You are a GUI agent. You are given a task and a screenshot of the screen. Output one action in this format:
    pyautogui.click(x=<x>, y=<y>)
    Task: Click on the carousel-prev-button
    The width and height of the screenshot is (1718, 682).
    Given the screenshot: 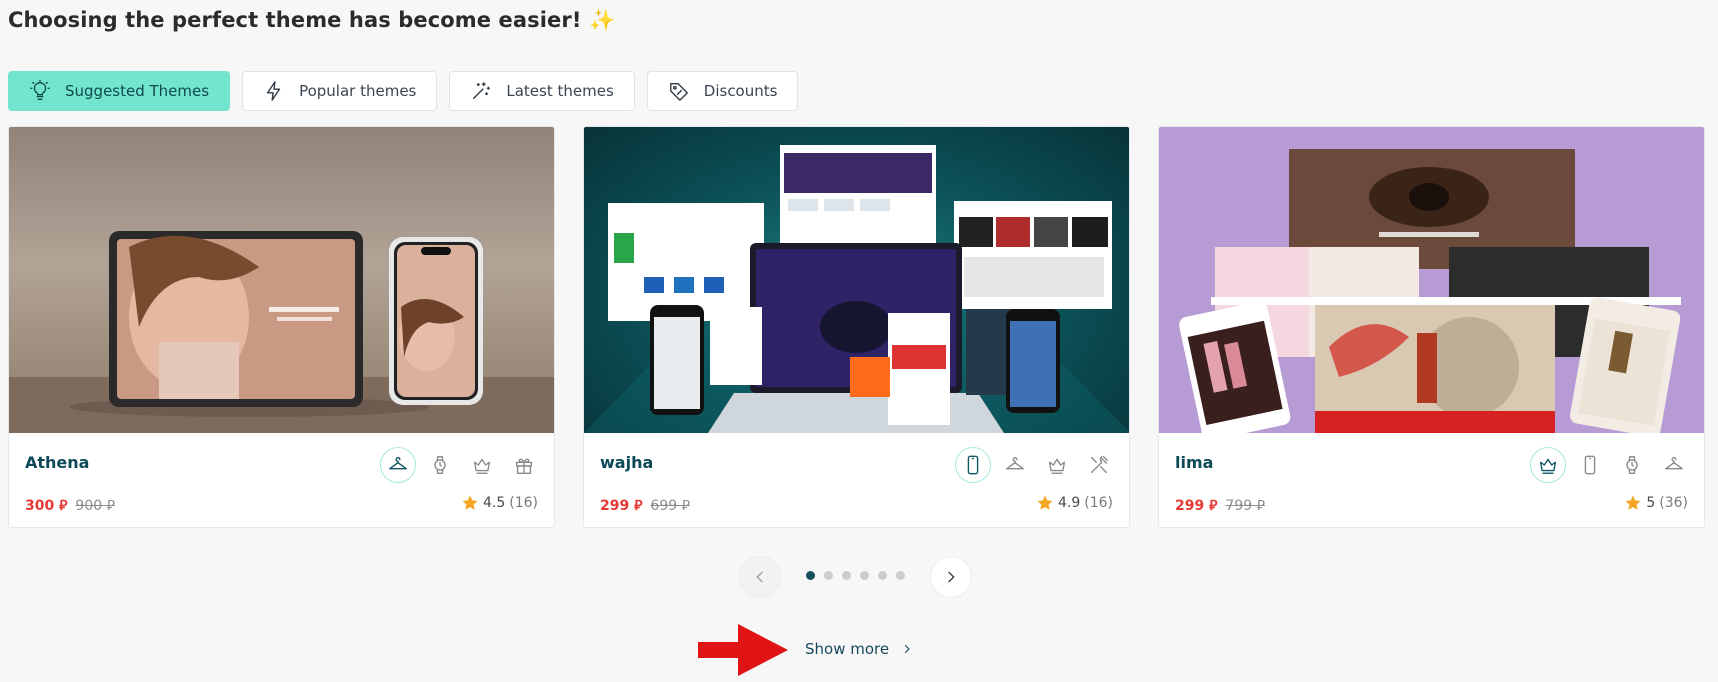 What is the action you would take?
    pyautogui.click(x=760, y=577)
    